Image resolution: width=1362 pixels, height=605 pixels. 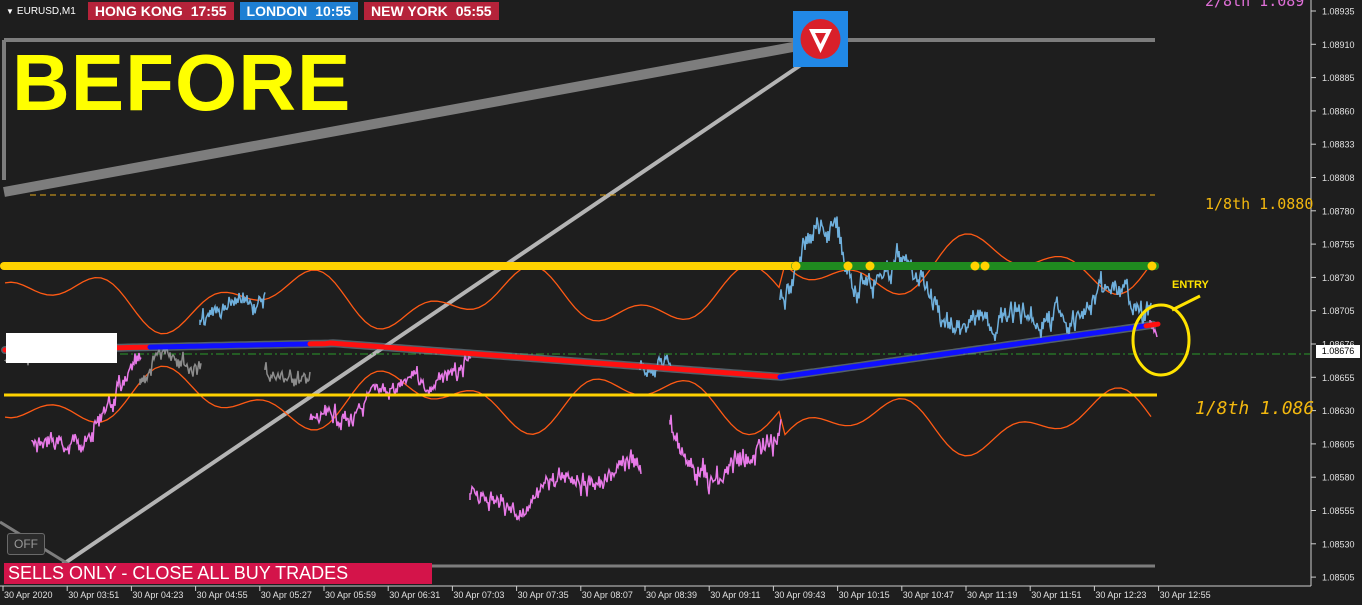 I want to click on price-tick-label: 1.08530, so click(x=1338, y=544).